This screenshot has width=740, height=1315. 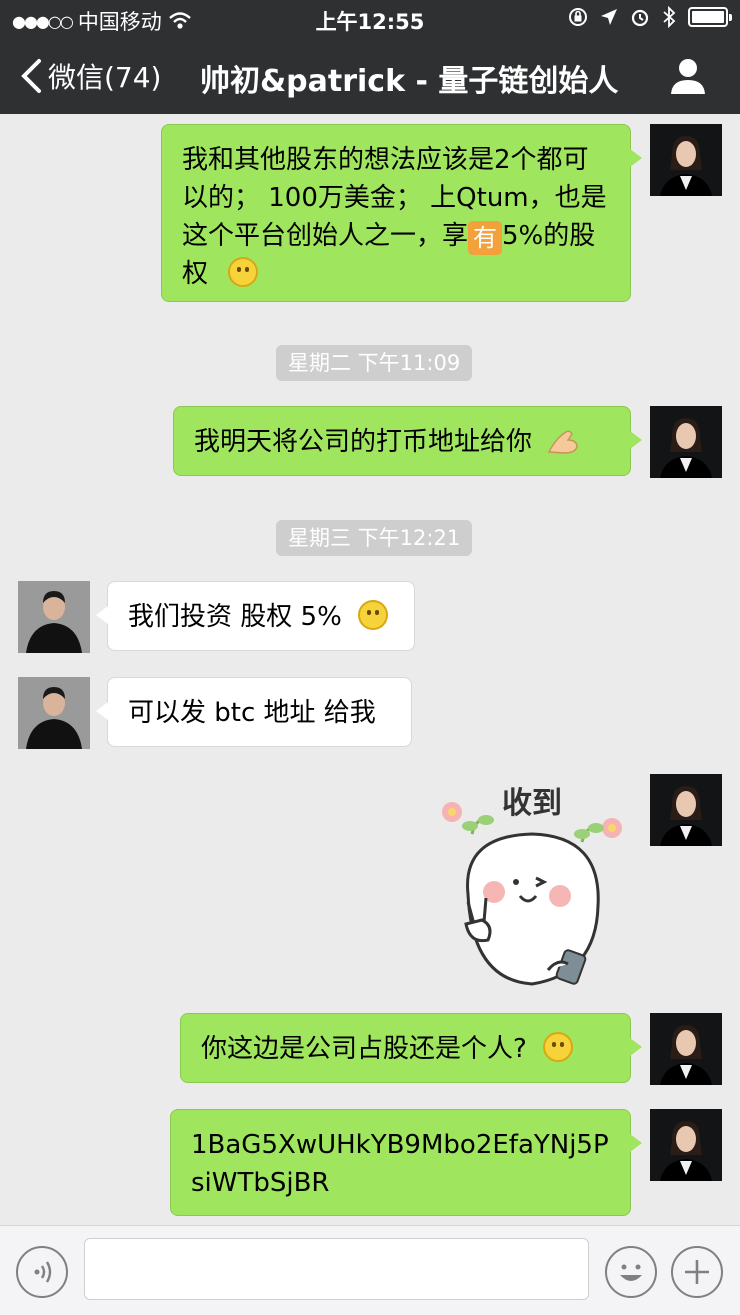 I want to click on message-text: 我明天将公司的打币地址给你, so click(x=363, y=442).